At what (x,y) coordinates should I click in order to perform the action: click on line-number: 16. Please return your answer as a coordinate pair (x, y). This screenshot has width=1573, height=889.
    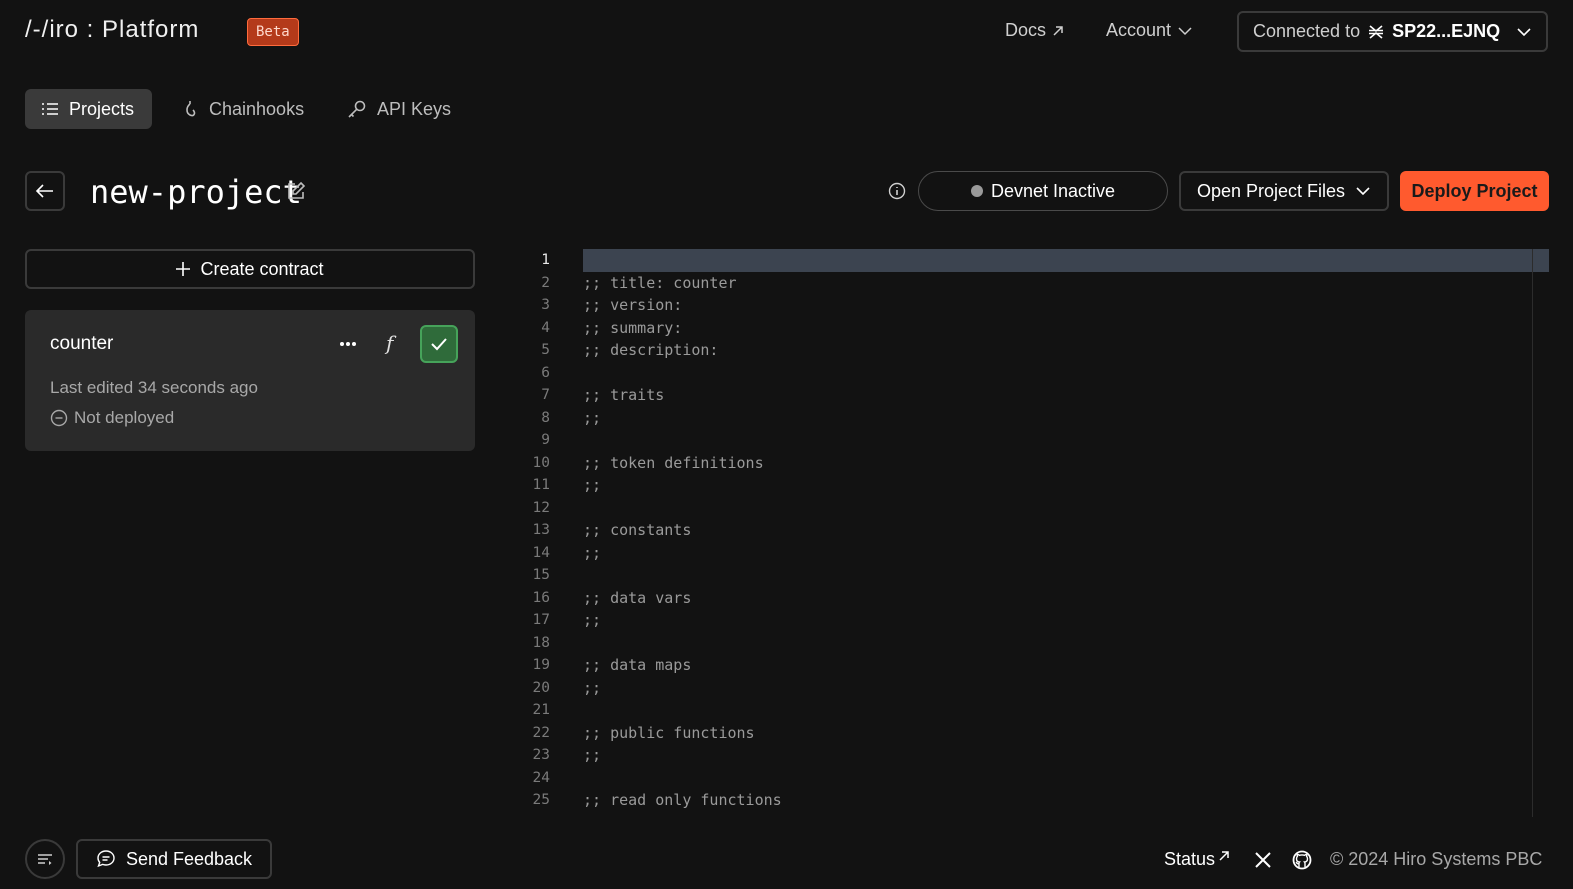
    Looking at the image, I should click on (541, 597).